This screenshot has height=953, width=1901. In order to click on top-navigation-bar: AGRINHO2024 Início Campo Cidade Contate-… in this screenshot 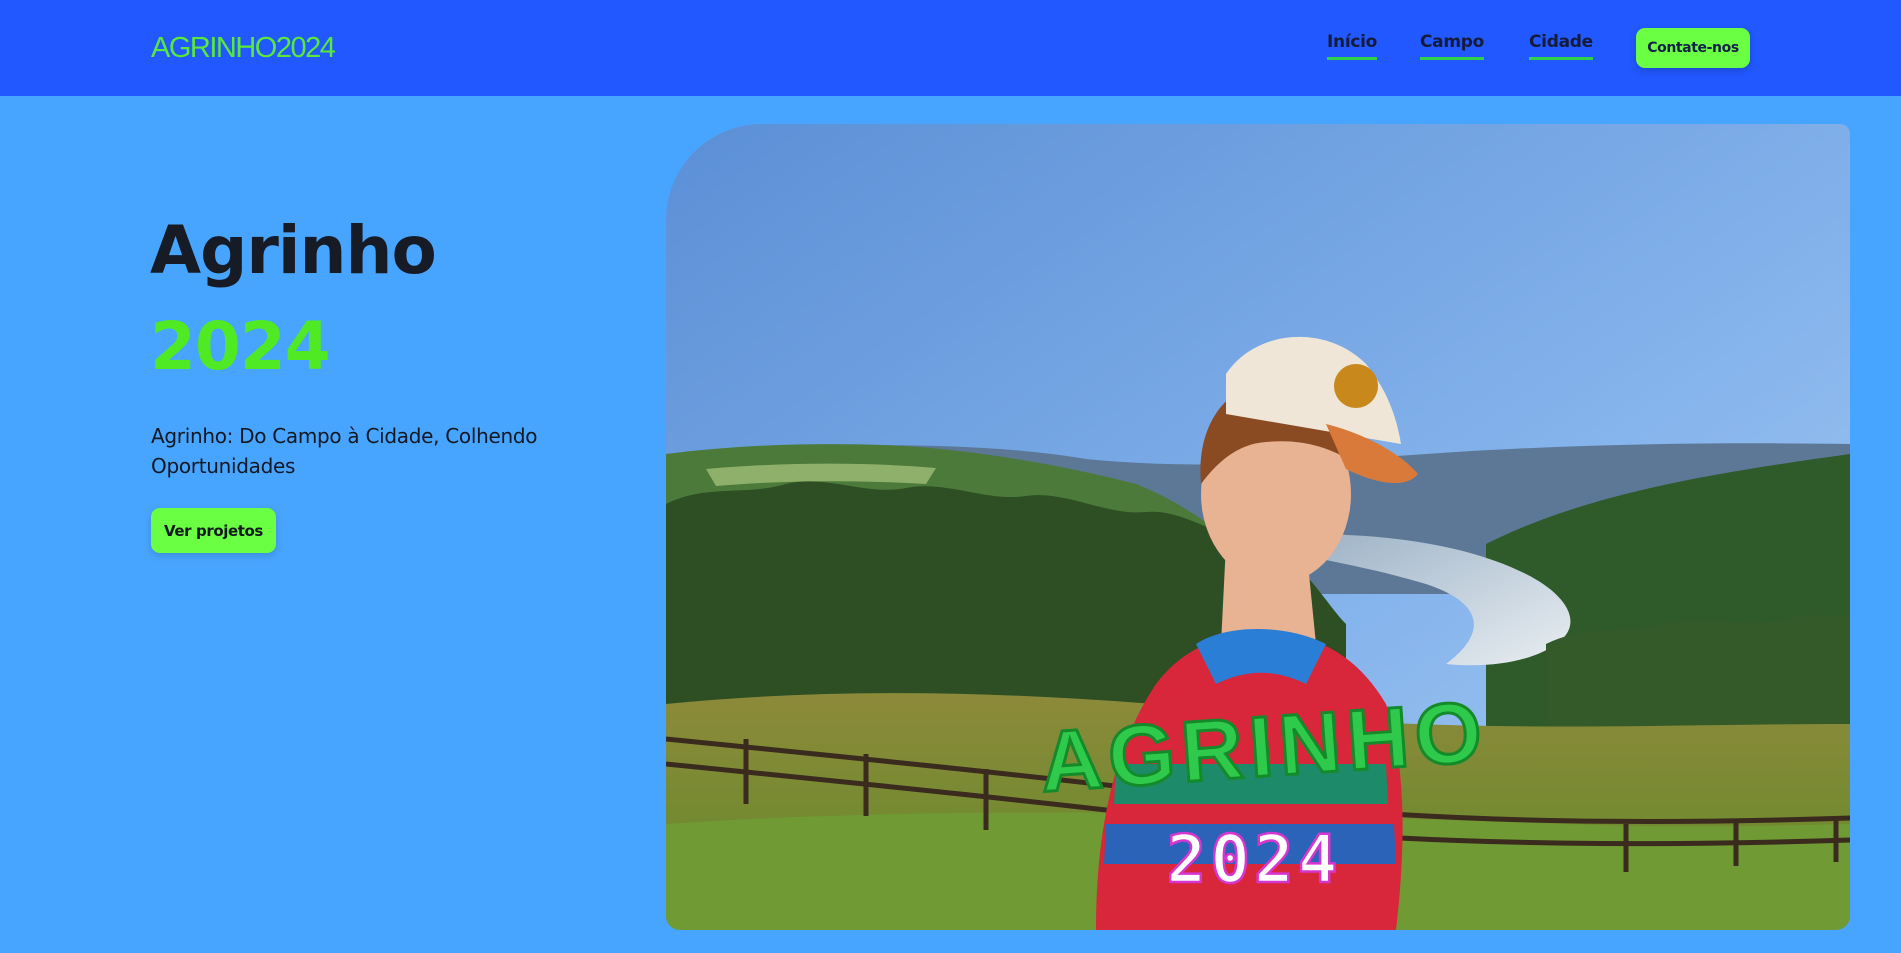, I will do `click(950, 48)`.